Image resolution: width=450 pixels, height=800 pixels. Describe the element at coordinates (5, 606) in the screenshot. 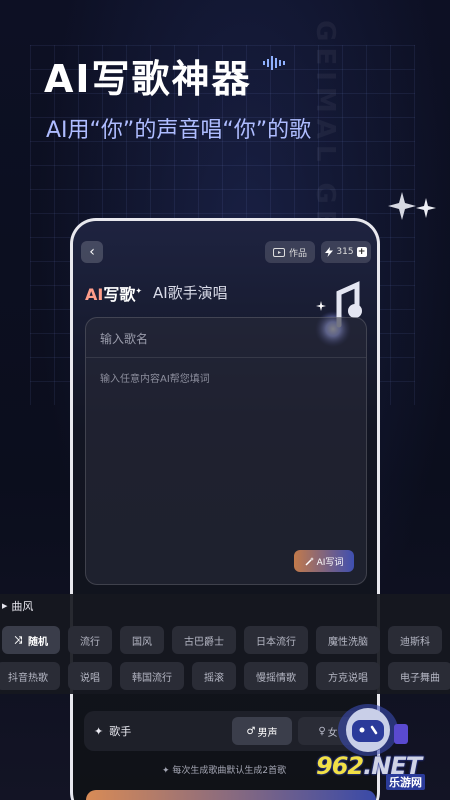

I see `triangle-right-icon: ▶` at that location.